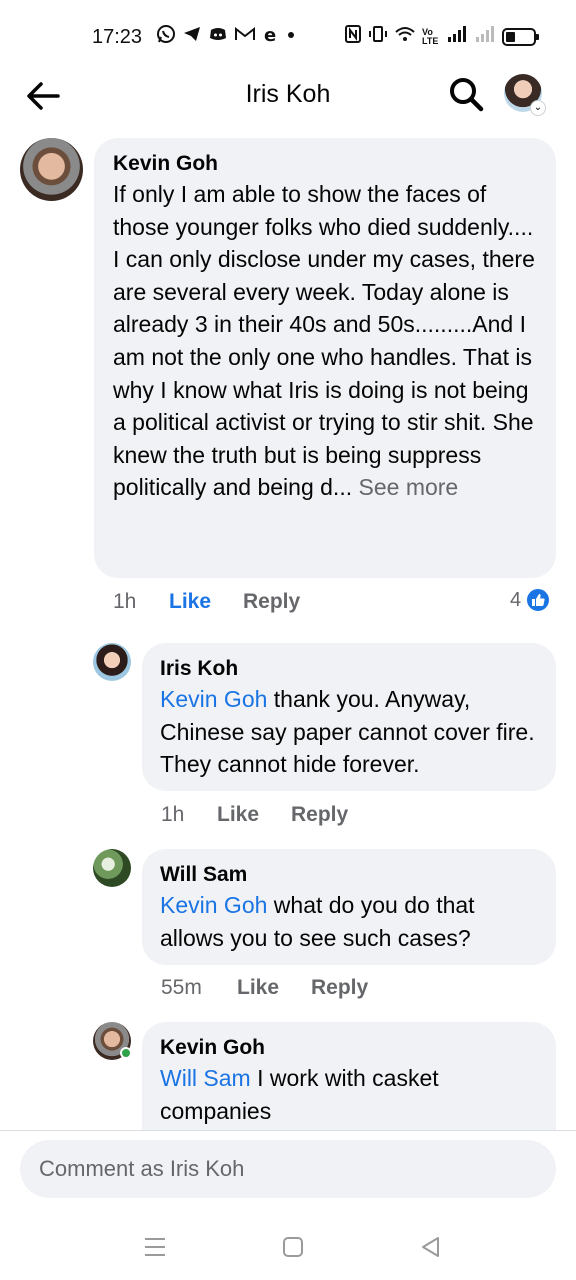 The image size is (576, 1280). What do you see at coordinates (525, 95) in the screenshot?
I see `profile-switcher-button: ⌄` at bounding box center [525, 95].